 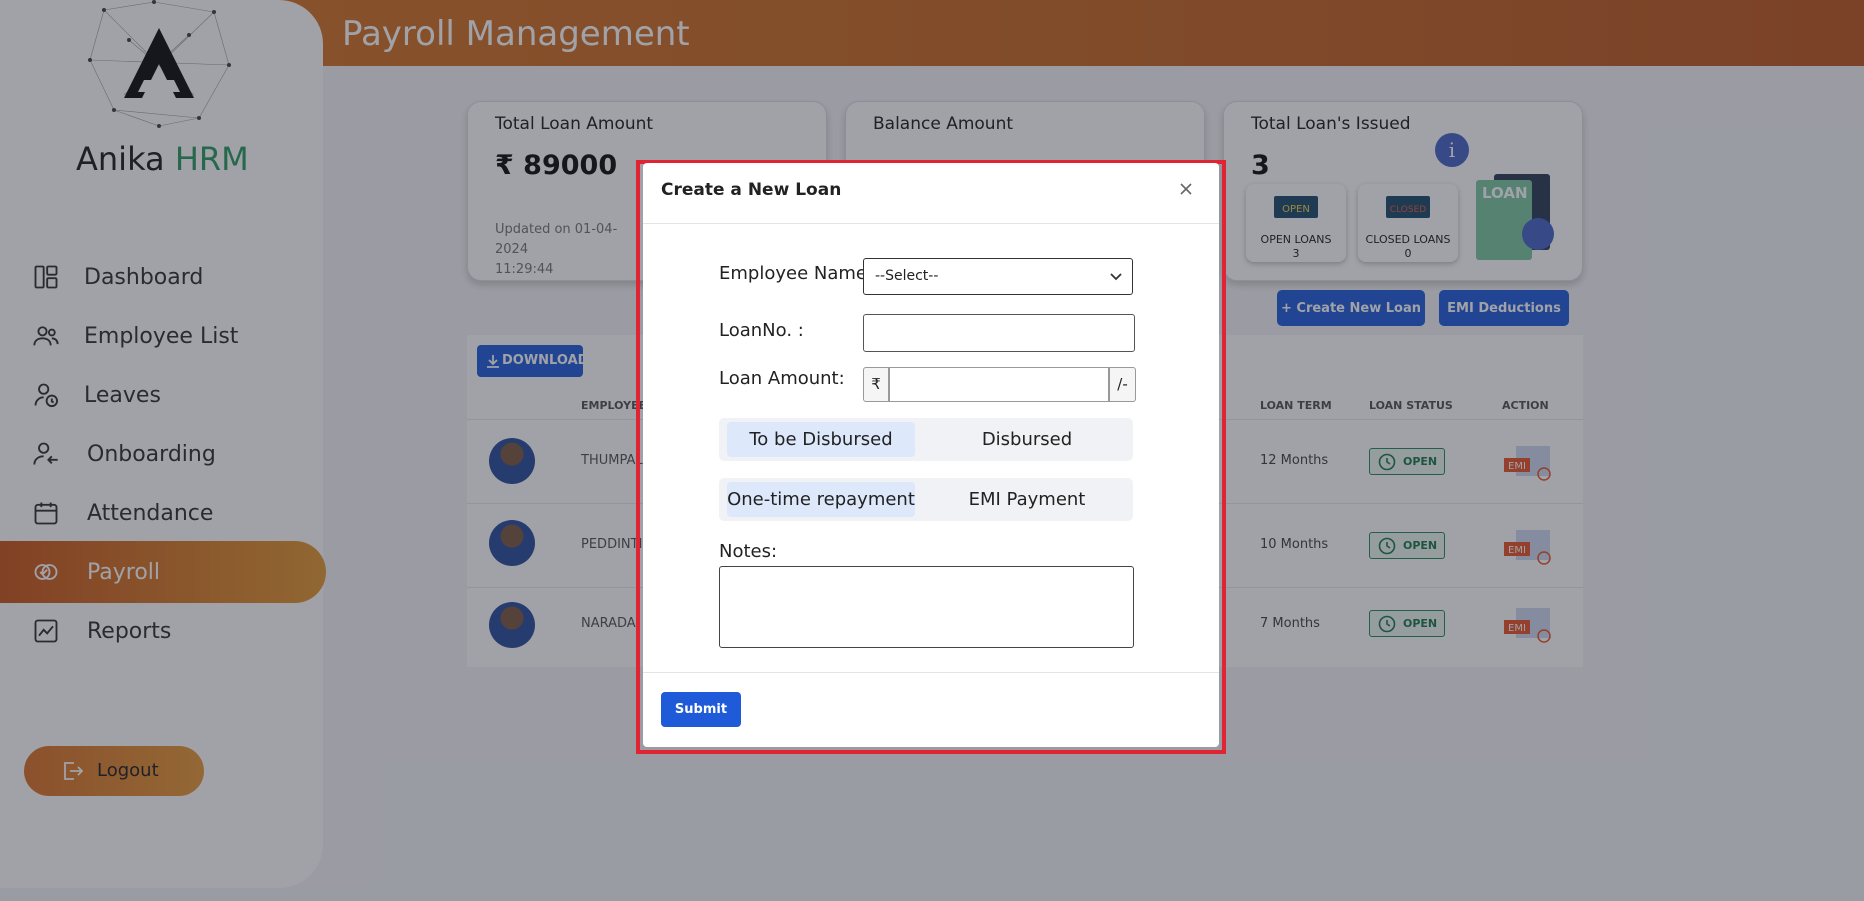 I want to click on loan-no-input, so click(x=999, y=333).